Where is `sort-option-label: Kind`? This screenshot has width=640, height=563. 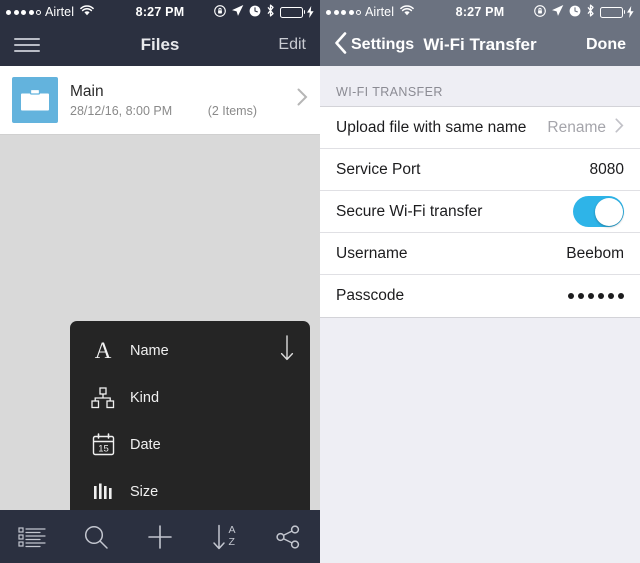 sort-option-label: Kind is located at coordinates (145, 397).